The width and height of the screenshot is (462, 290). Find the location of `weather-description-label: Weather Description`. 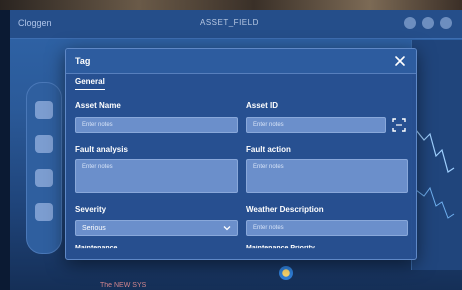

weather-description-label: Weather Description is located at coordinates (285, 209).